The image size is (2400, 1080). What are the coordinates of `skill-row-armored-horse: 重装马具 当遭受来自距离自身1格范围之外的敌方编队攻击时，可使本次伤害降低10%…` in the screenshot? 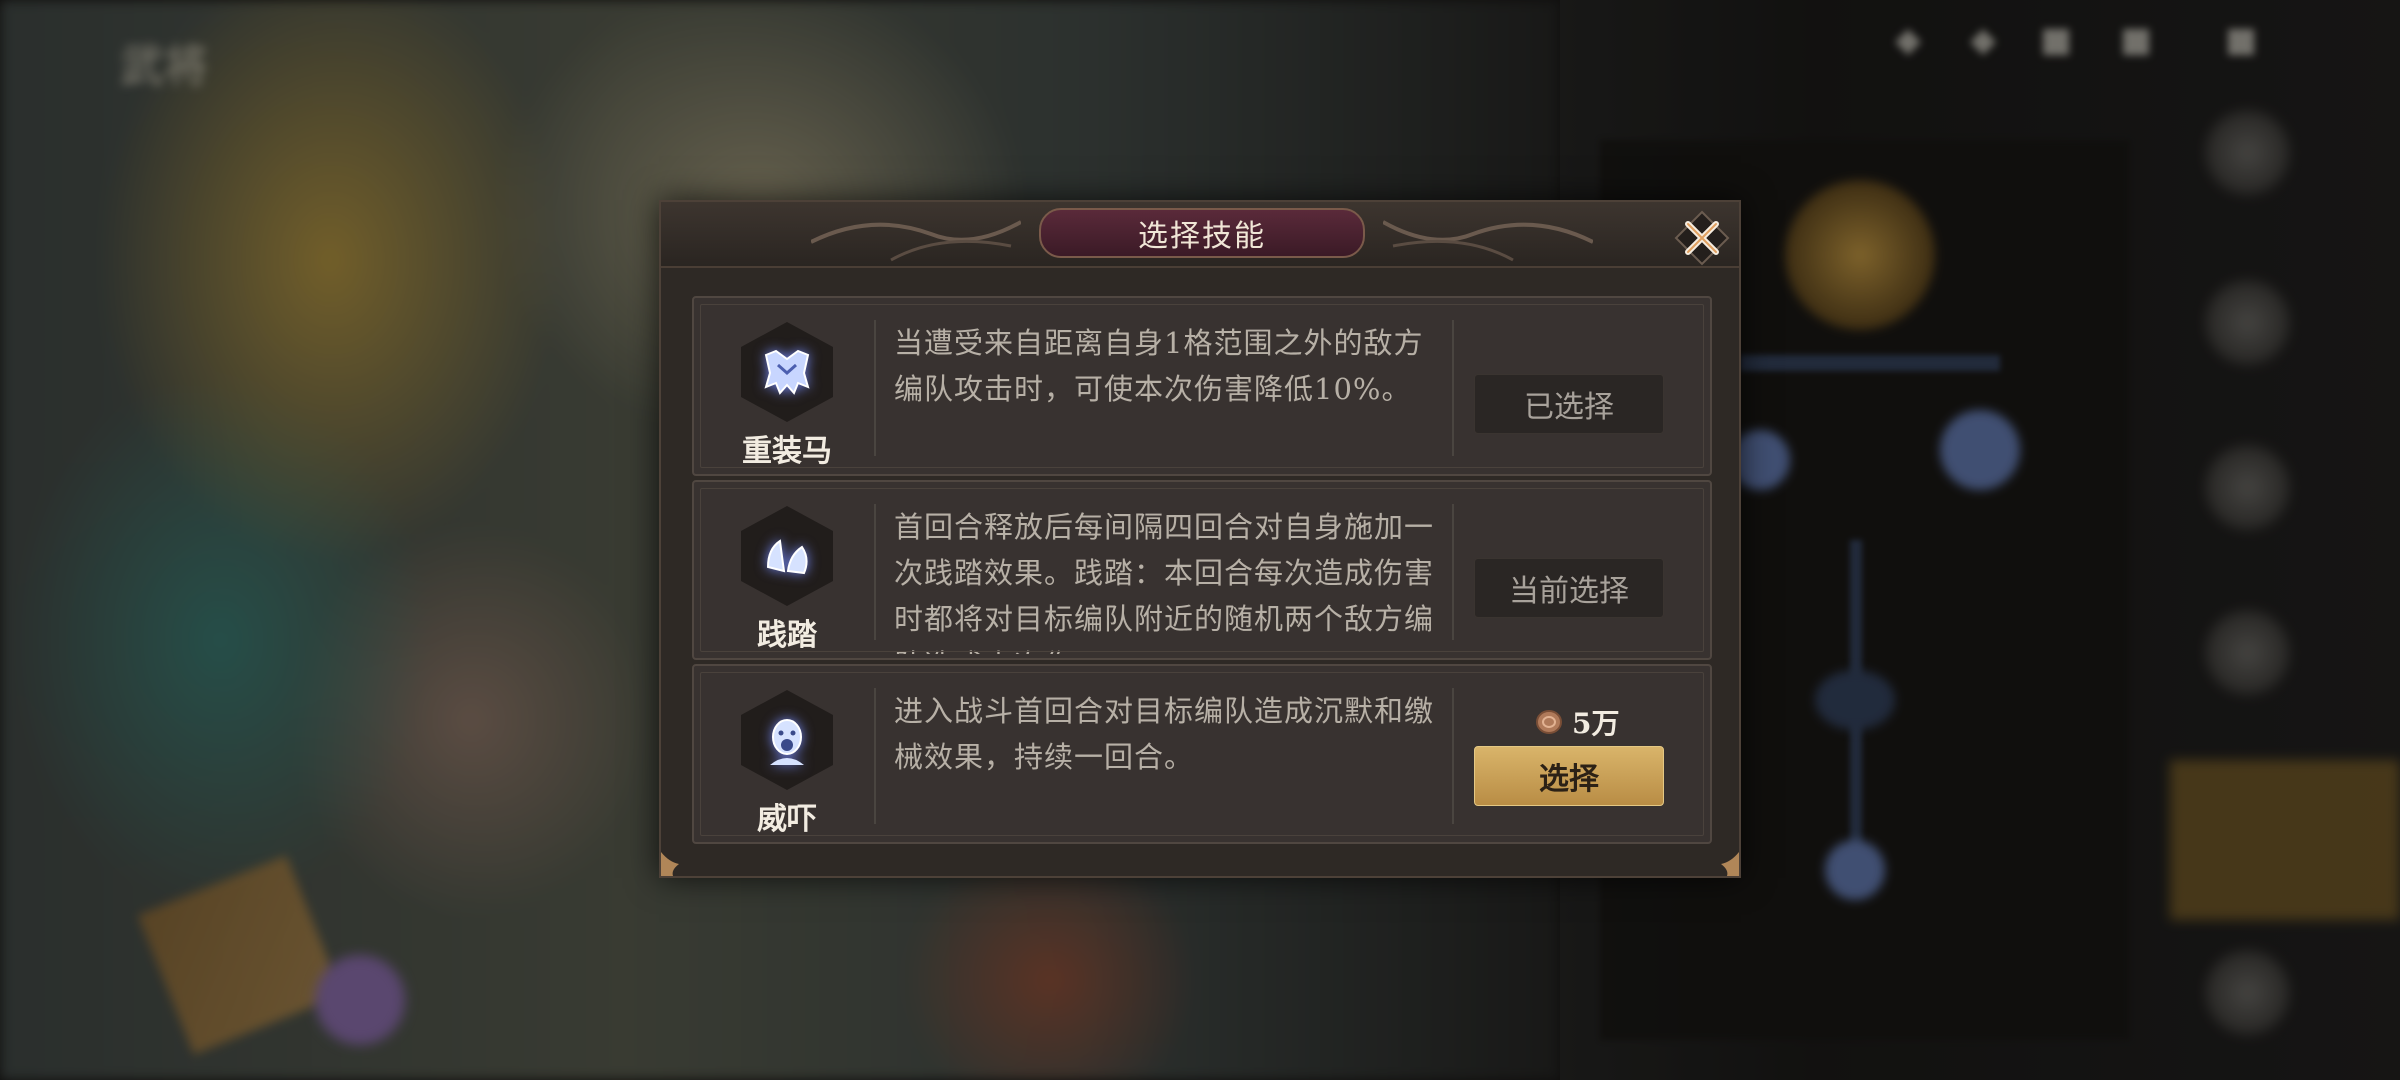 It's located at (1202, 404).